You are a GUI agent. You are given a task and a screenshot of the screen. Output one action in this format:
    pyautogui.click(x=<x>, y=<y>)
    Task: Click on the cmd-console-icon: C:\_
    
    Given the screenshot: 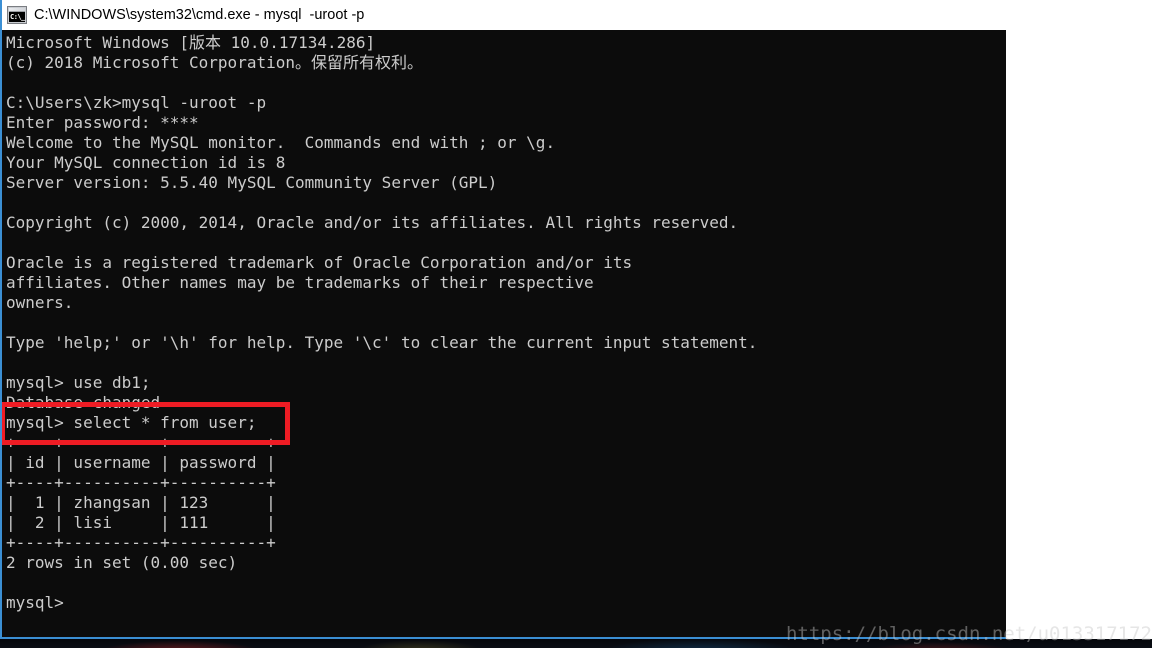 What is the action you would take?
    pyautogui.click(x=17, y=15)
    